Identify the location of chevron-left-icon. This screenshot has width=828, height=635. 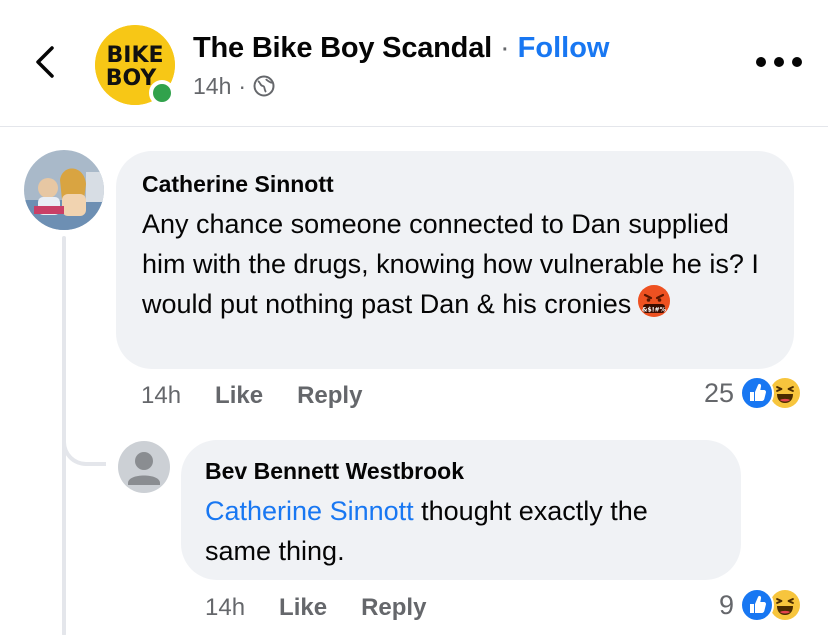
(45, 62).